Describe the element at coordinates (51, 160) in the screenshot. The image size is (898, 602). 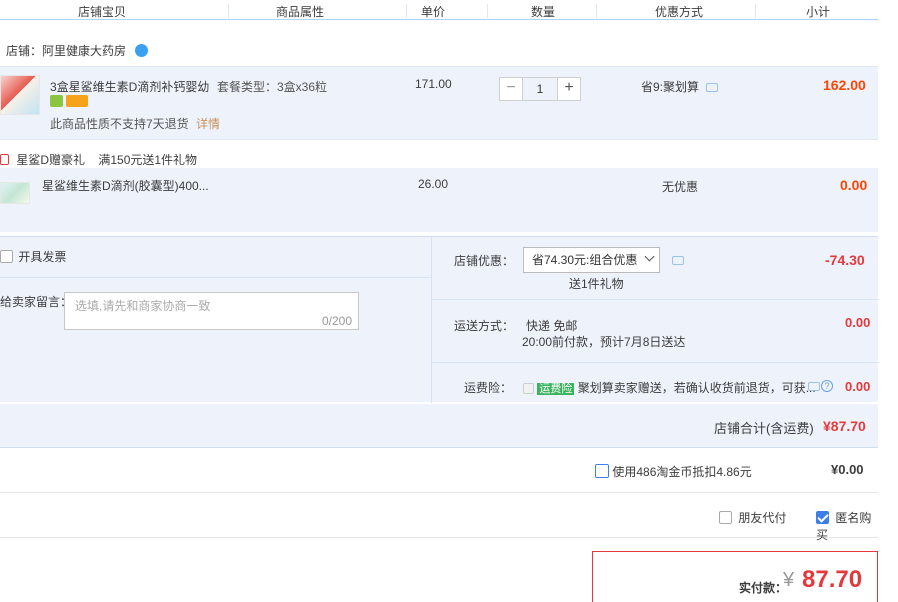
I see `gift-tag: 星鲨D赠豪礼` at that location.